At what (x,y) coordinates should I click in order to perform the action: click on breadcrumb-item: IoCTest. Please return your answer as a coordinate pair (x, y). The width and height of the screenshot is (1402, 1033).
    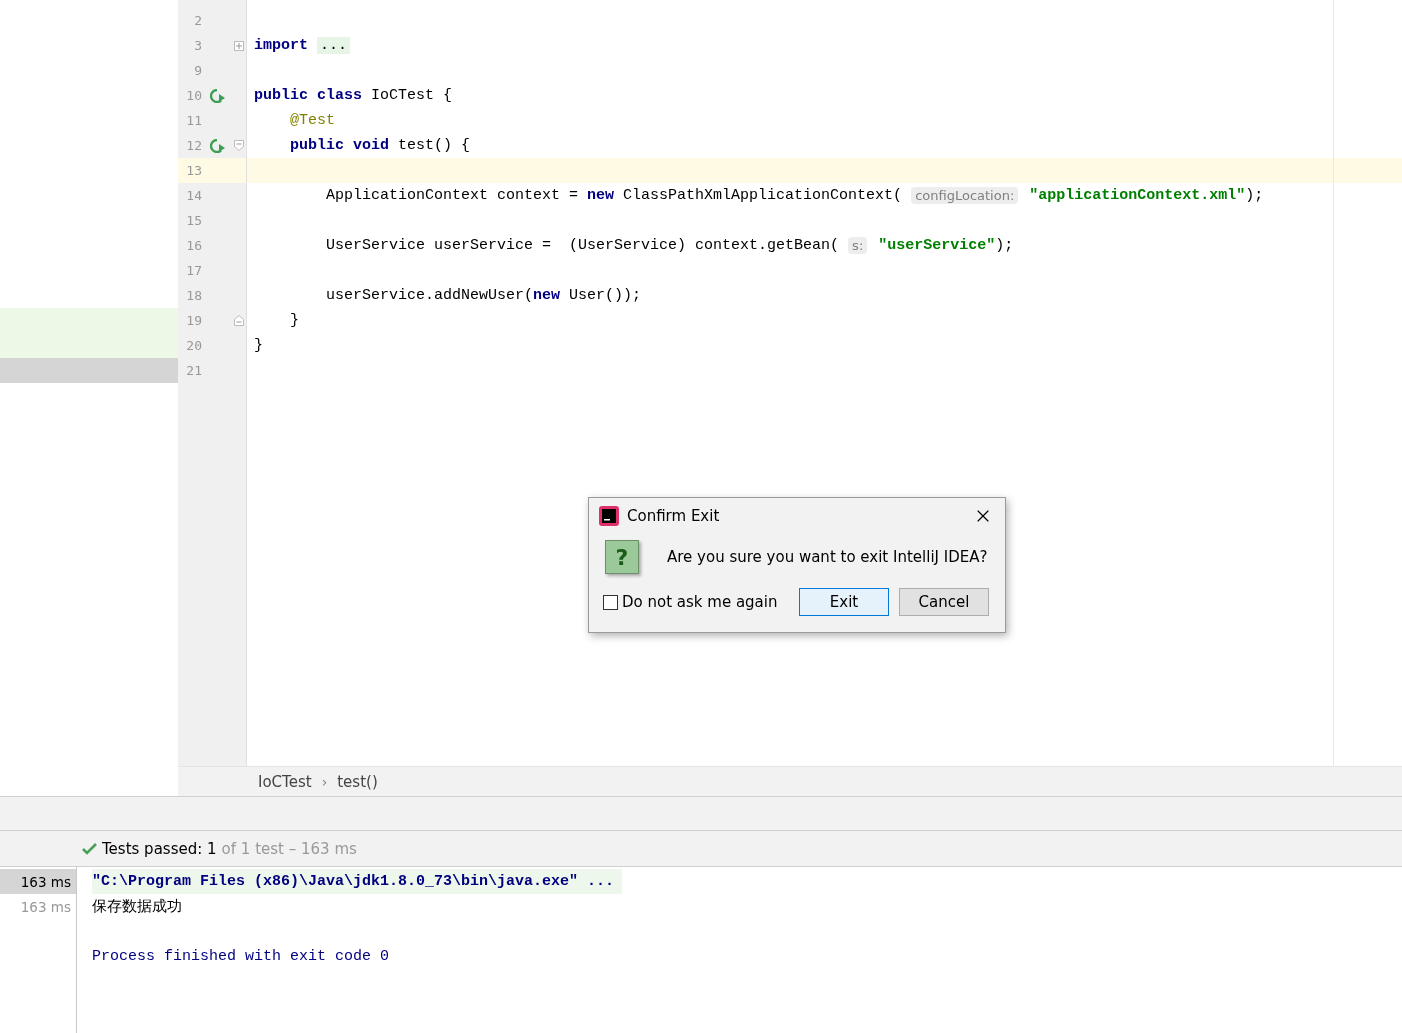
    Looking at the image, I should click on (285, 781).